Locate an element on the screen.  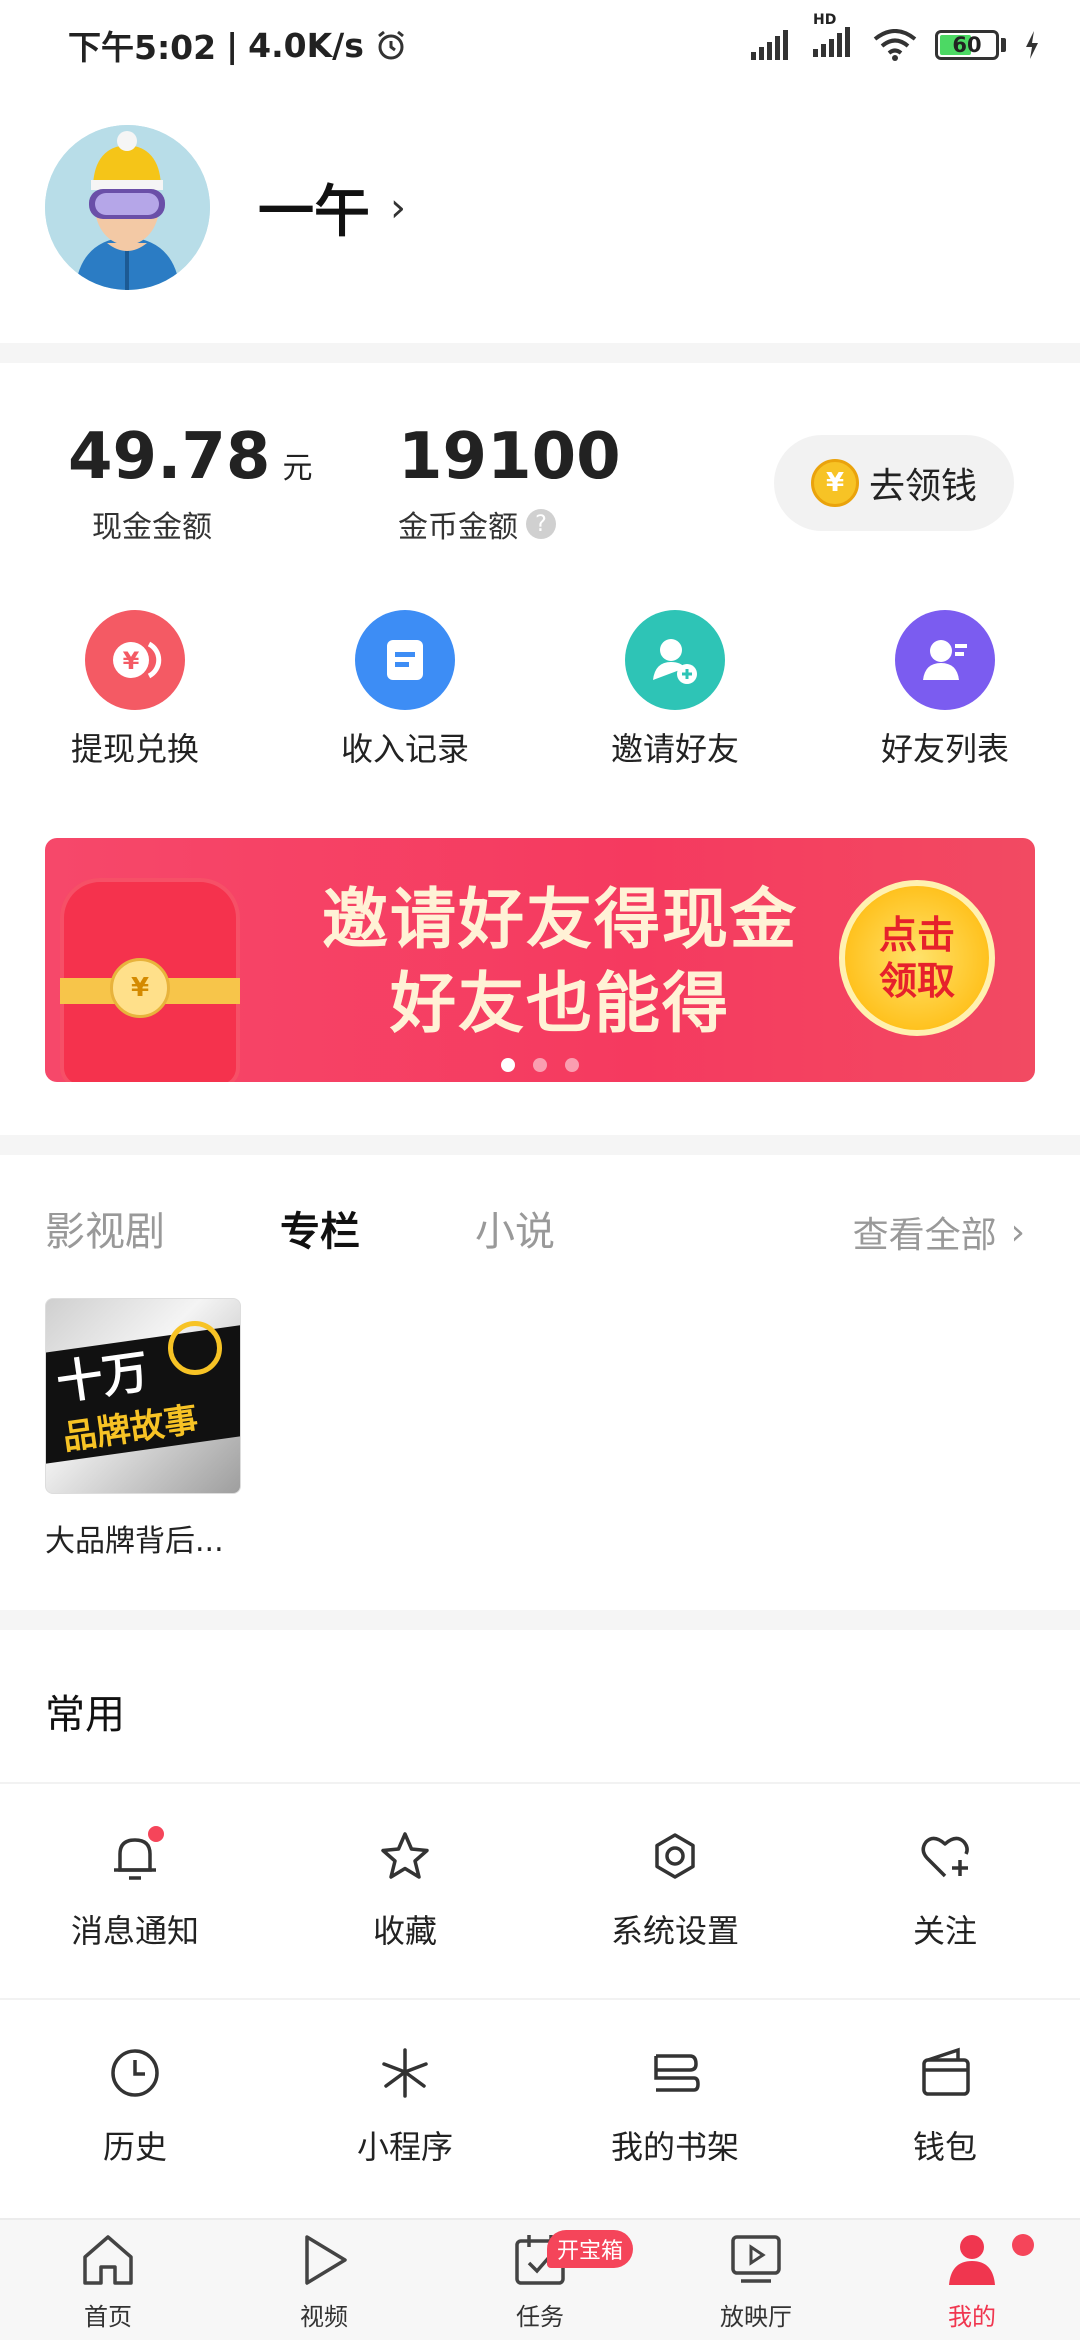
friend-list-button: 好友列表 is located at coordinates (945, 690).